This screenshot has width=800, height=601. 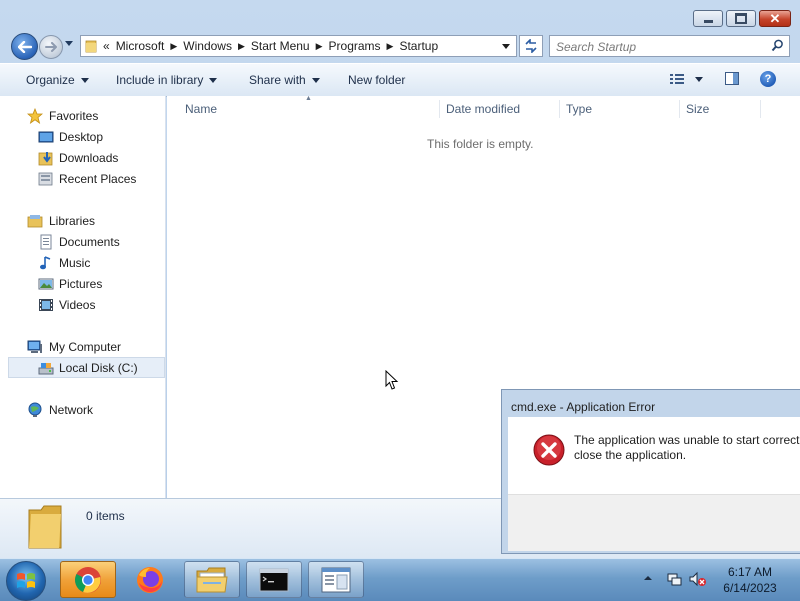 I want to click on organize-label: Organize, so click(x=50, y=80).